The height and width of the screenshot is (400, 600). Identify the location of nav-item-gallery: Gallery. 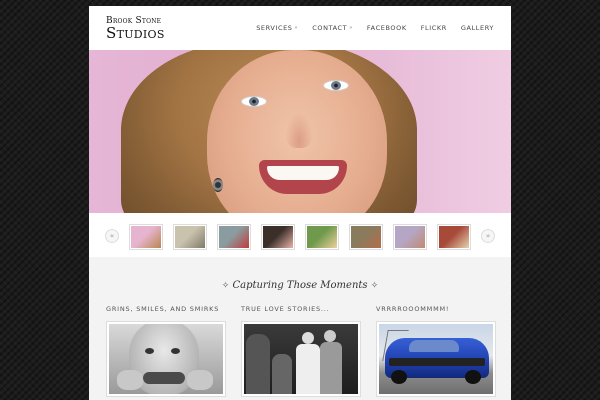
(477, 28).